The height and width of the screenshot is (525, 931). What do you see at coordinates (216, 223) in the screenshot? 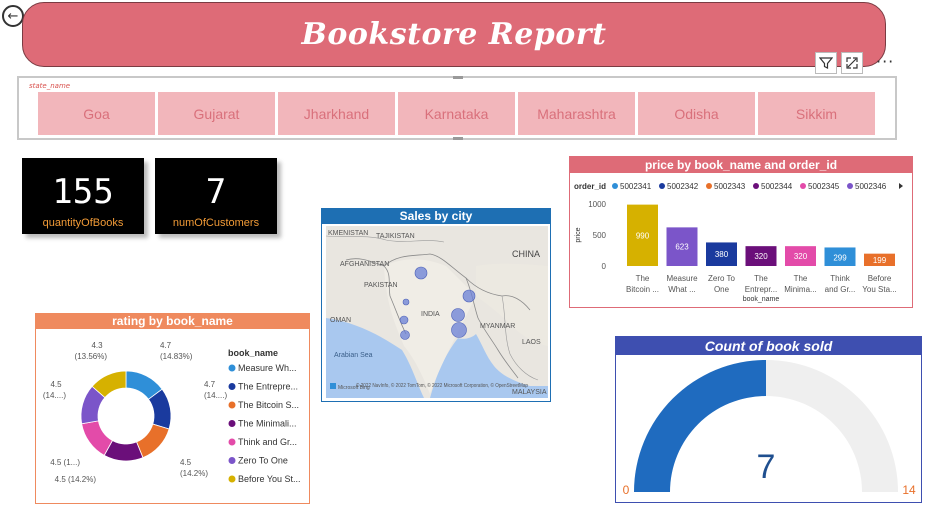
I see `kpi-label: numOfCustomers` at bounding box center [216, 223].